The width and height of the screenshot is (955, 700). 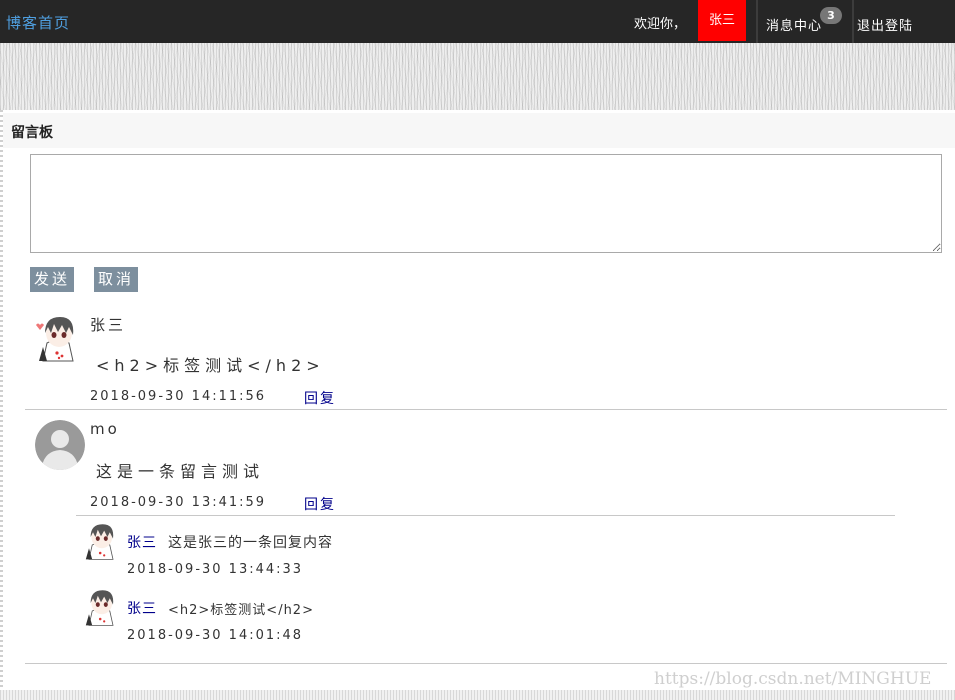 What do you see at coordinates (485, 515) in the screenshot?
I see `reply-divider` at bounding box center [485, 515].